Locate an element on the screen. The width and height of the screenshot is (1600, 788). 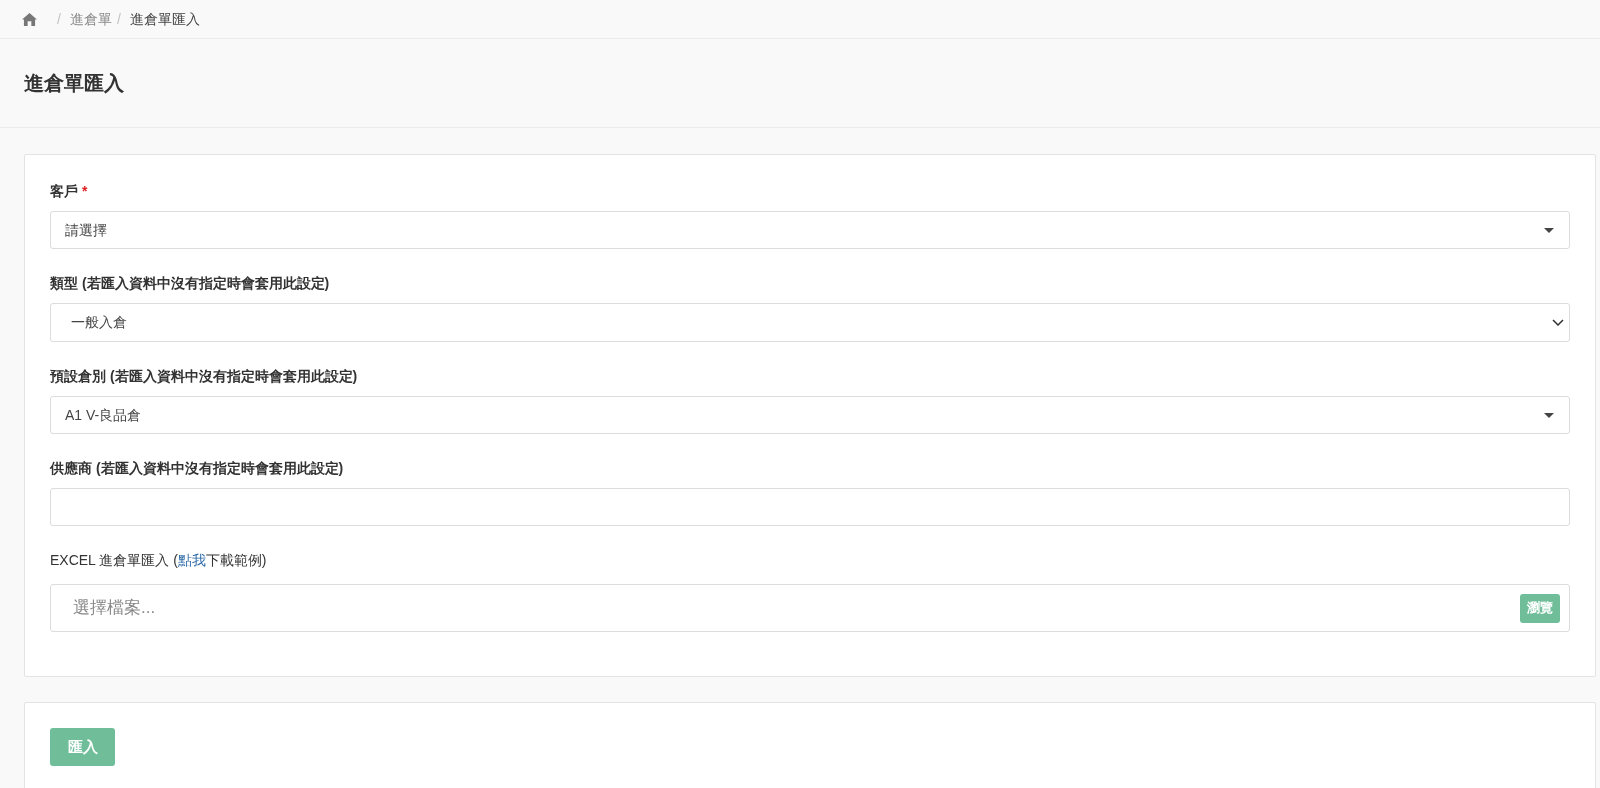
breadcrumb-item: 進倉單 is located at coordinates (90, 19).